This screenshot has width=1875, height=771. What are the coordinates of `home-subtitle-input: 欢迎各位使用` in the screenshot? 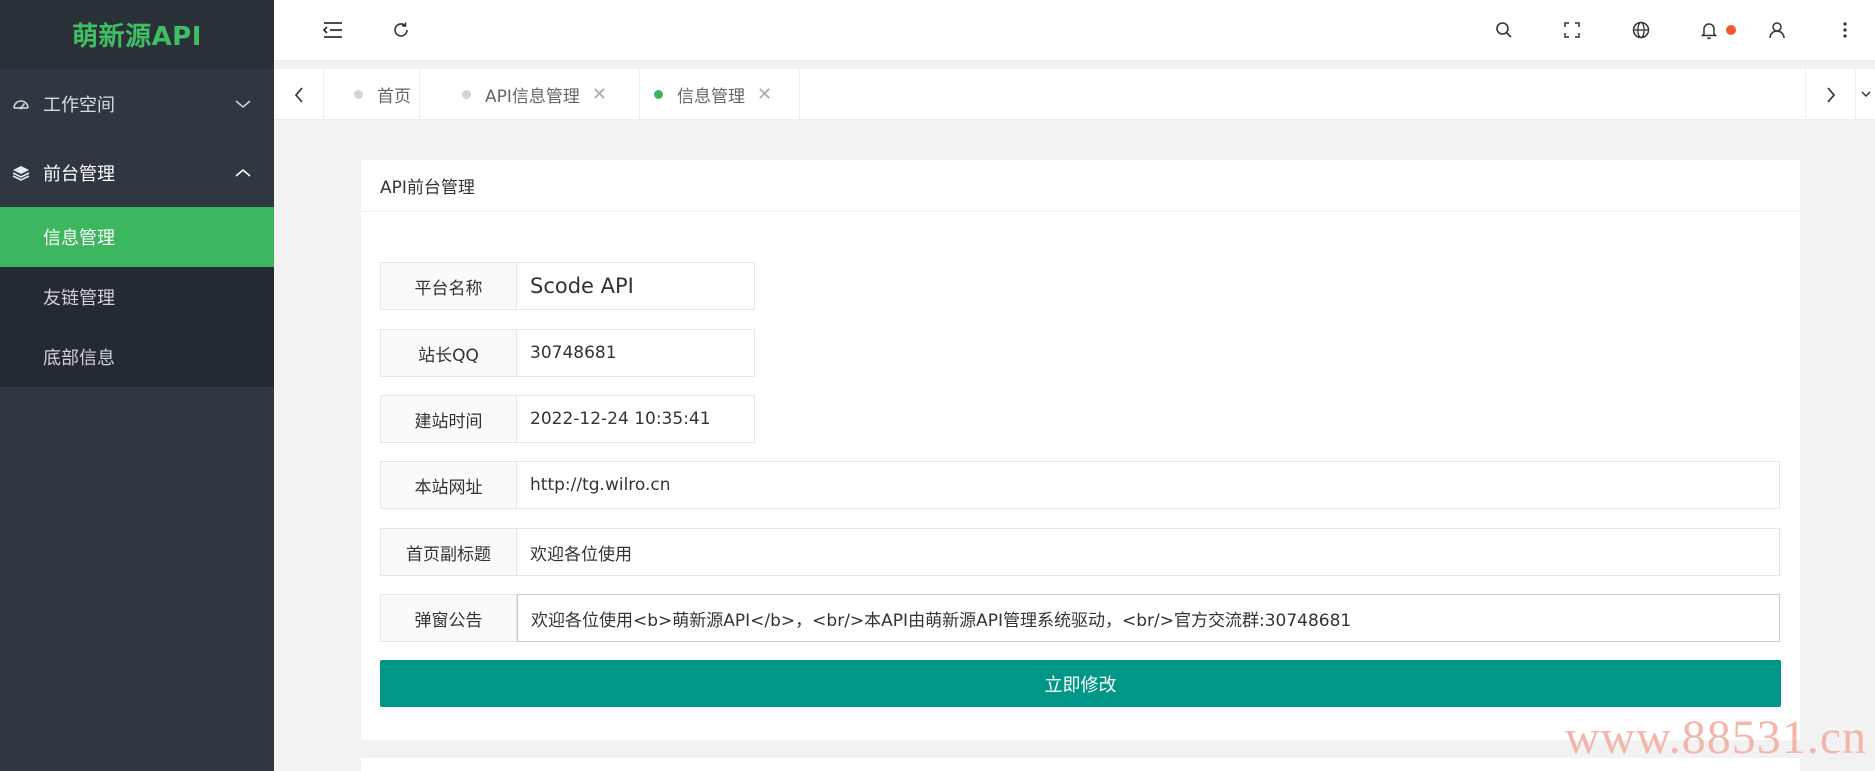 It's located at (1148, 552).